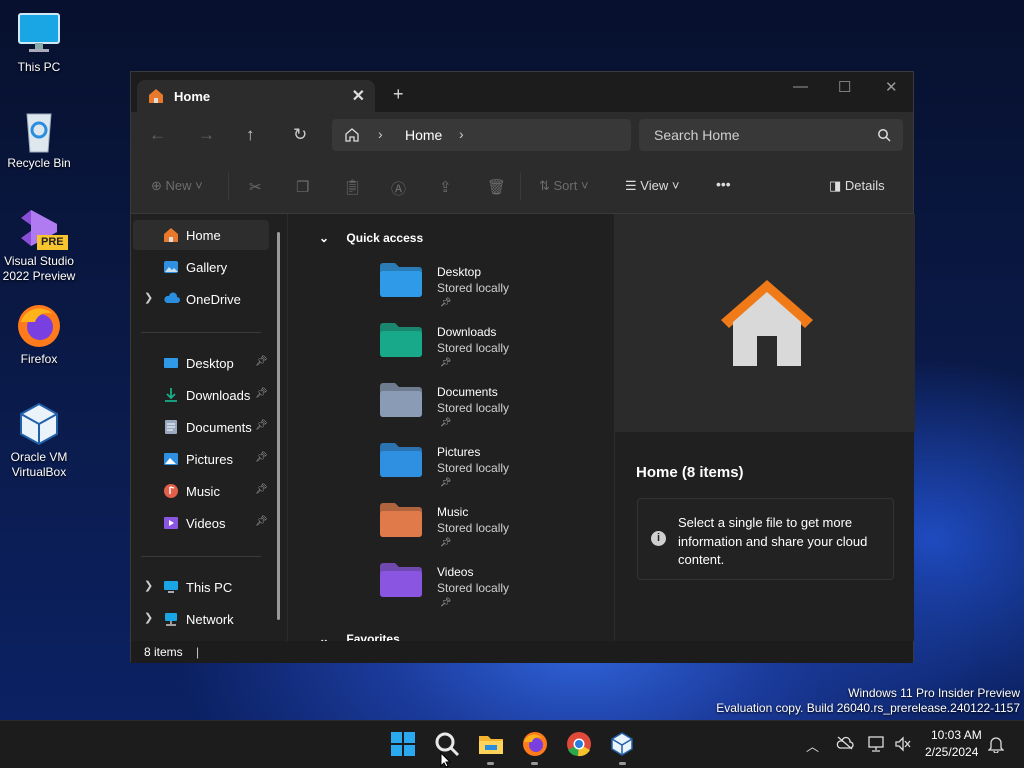 This screenshot has width=1024, height=768. Describe the element at coordinates (171, 395) in the screenshot. I see `downloads-folder-icon` at that location.